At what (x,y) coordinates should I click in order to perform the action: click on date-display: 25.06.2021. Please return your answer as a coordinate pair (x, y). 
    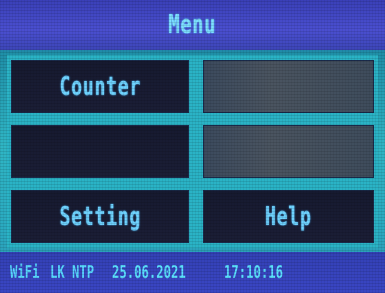
    Looking at the image, I should click on (149, 272).